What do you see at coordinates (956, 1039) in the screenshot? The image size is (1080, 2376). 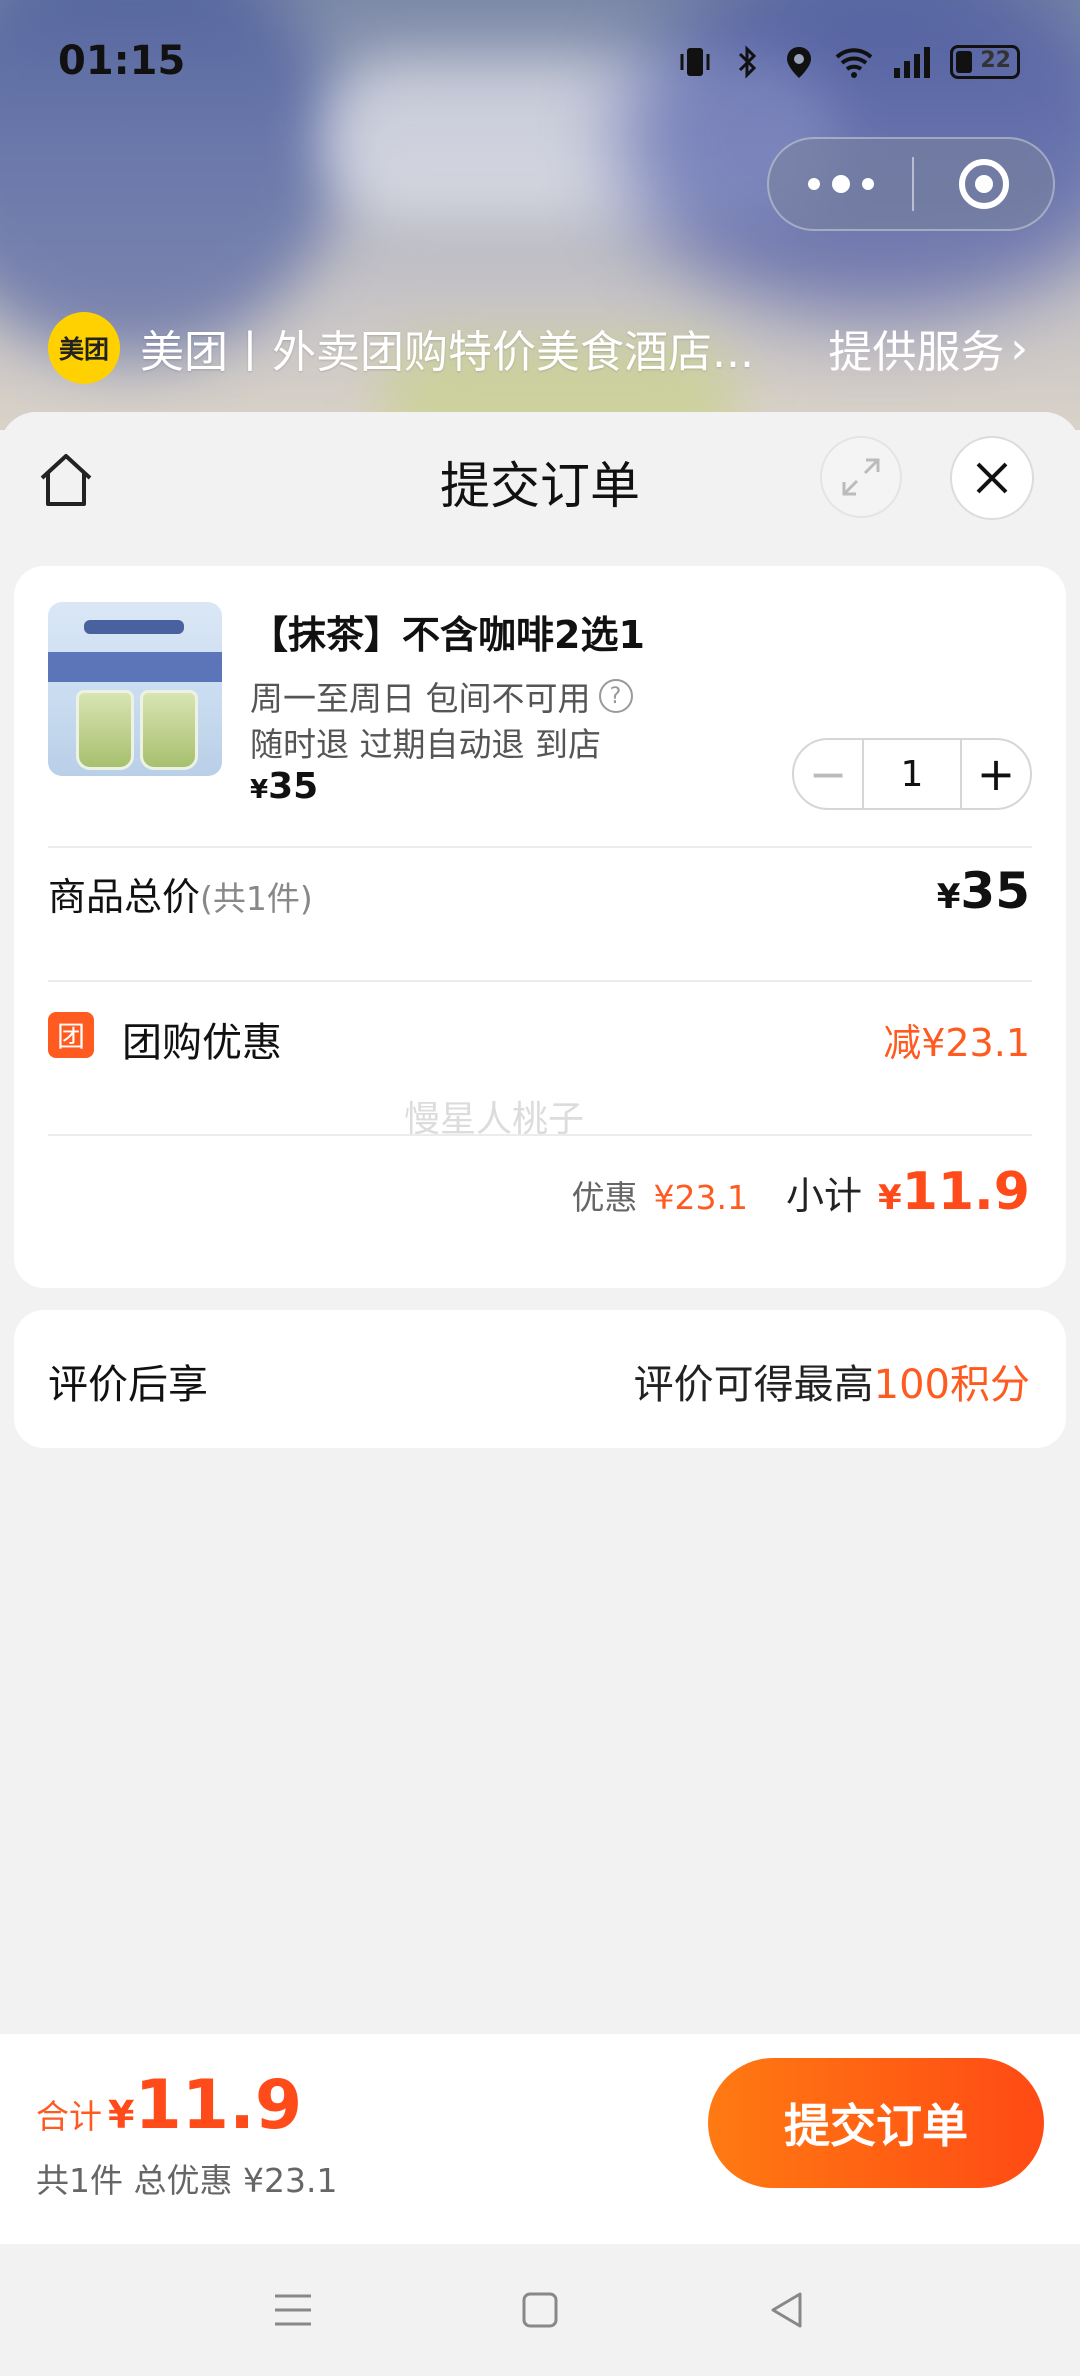 I see `coupon-value: 减¥23.1` at bounding box center [956, 1039].